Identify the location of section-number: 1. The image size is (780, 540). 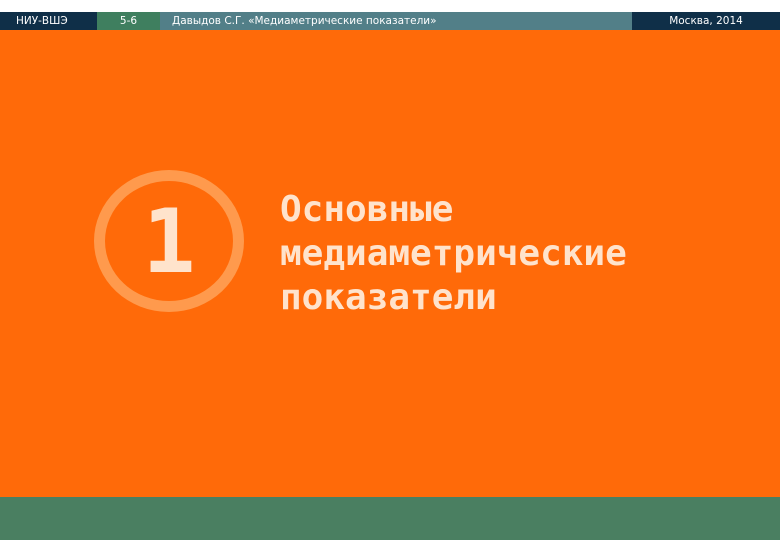
(169, 241).